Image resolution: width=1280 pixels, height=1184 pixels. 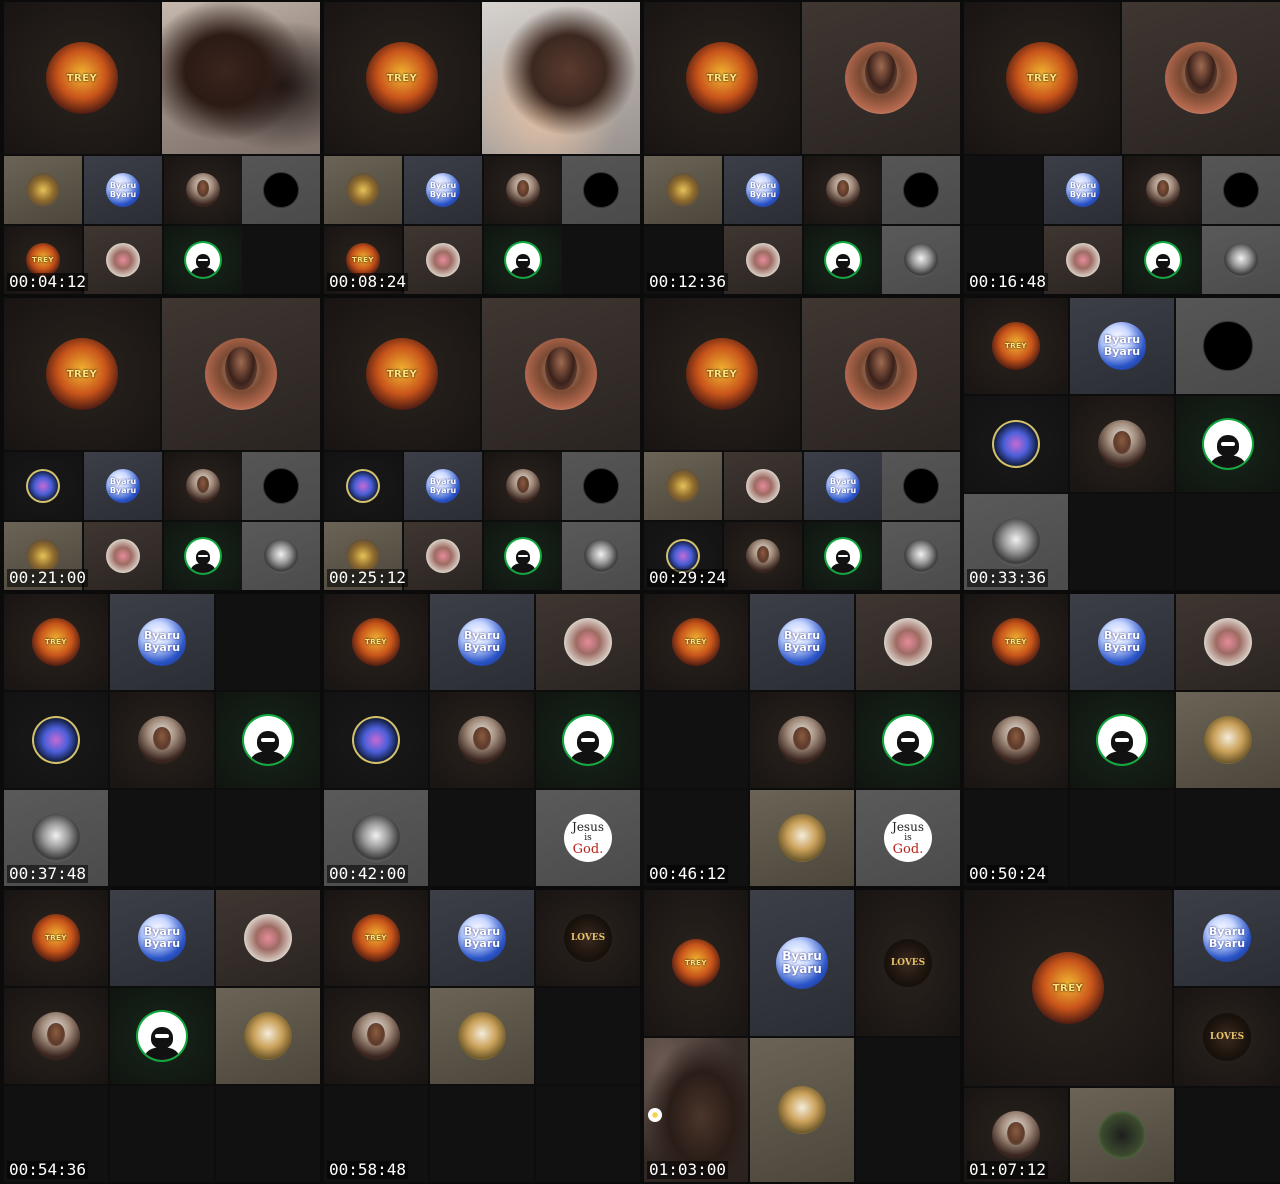 I want to click on video-frame-5: TREY Byaru Byaru 00:21:00, so click(x=162, y=444).